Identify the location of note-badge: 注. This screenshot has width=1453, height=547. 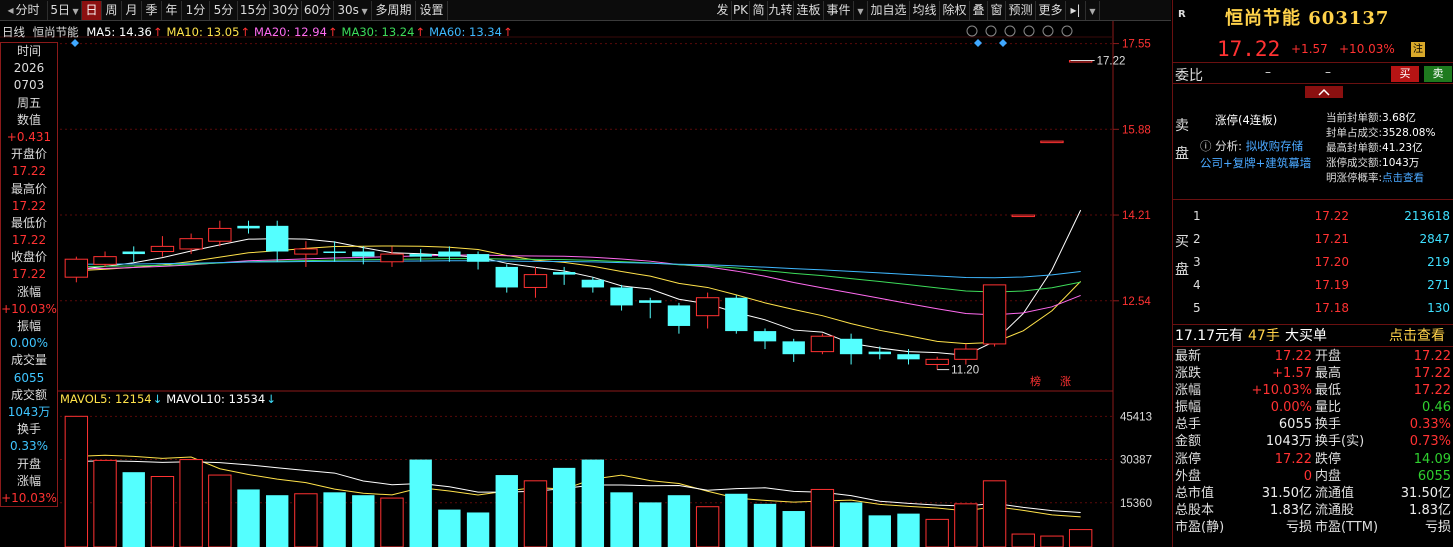
(1418, 49).